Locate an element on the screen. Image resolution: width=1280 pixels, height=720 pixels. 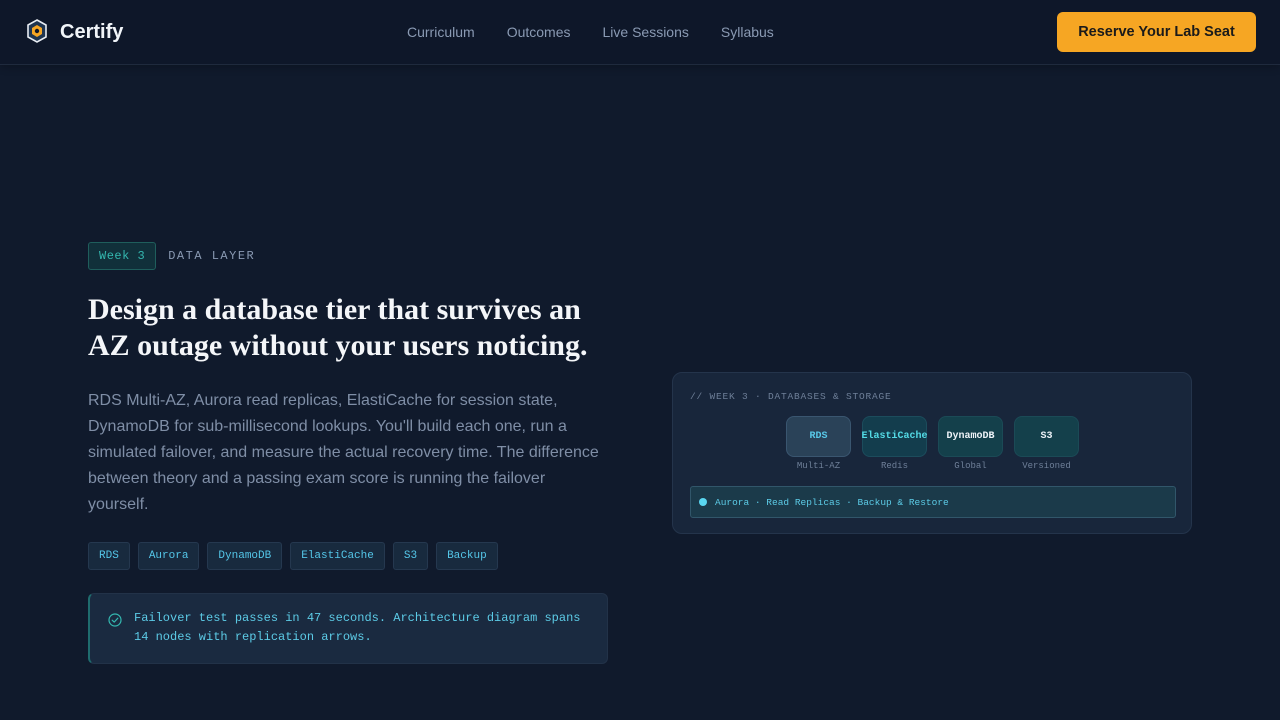
tag-rds: RDS is located at coordinates (109, 556).